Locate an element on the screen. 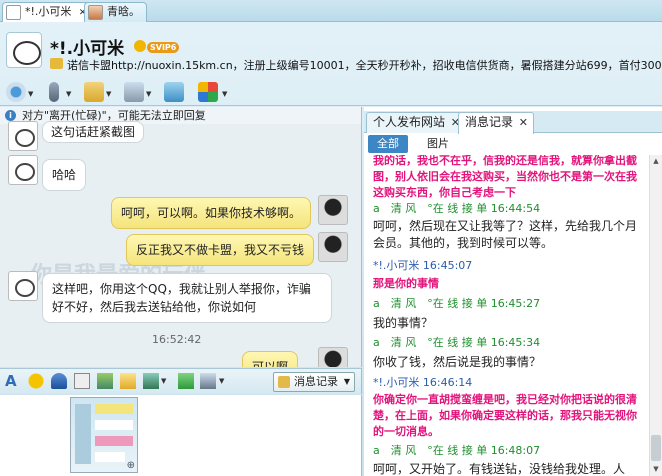 The width and height of the screenshot is (662, 476). history-icon is located at coordinates (284, 382).